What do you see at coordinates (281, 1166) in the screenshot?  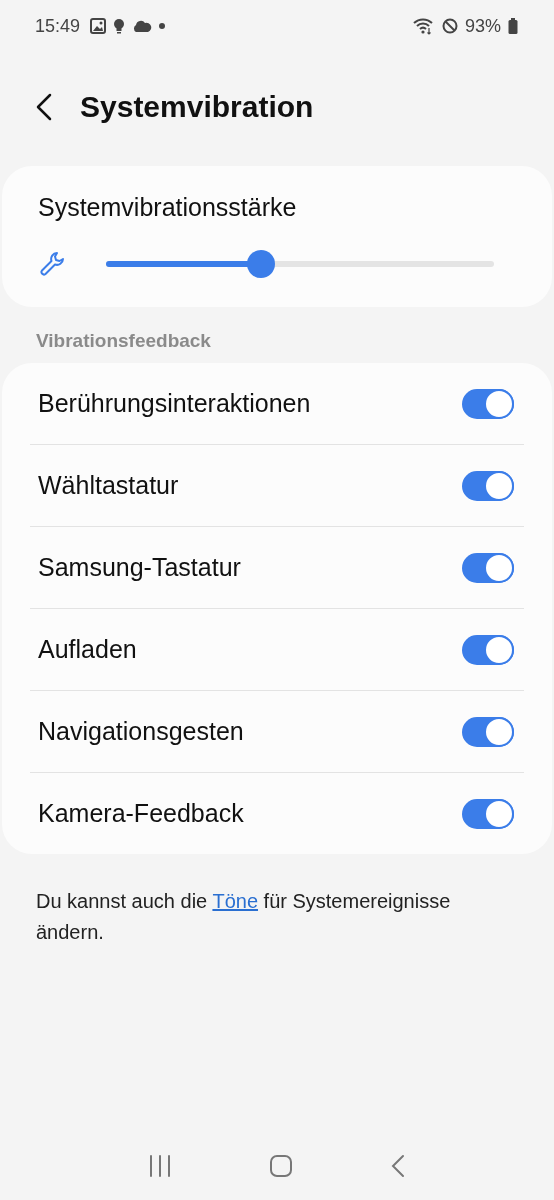 I see `home-icon` at bounding box center [281, 1166].